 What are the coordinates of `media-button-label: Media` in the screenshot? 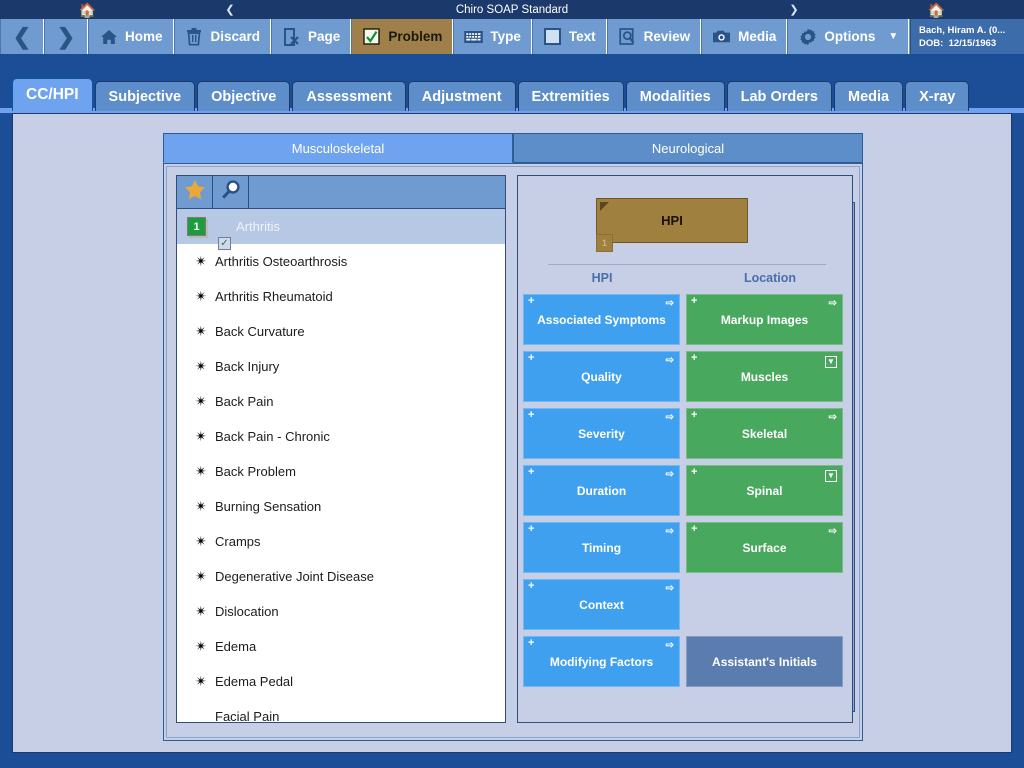 It's located at (757, 36).